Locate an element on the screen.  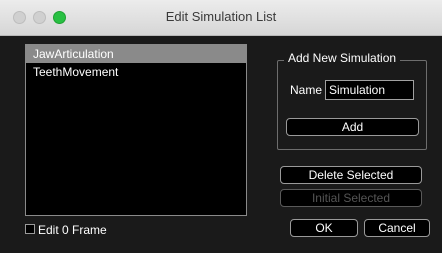
list-item: JawArticulation is located at coordinates (136, 54).